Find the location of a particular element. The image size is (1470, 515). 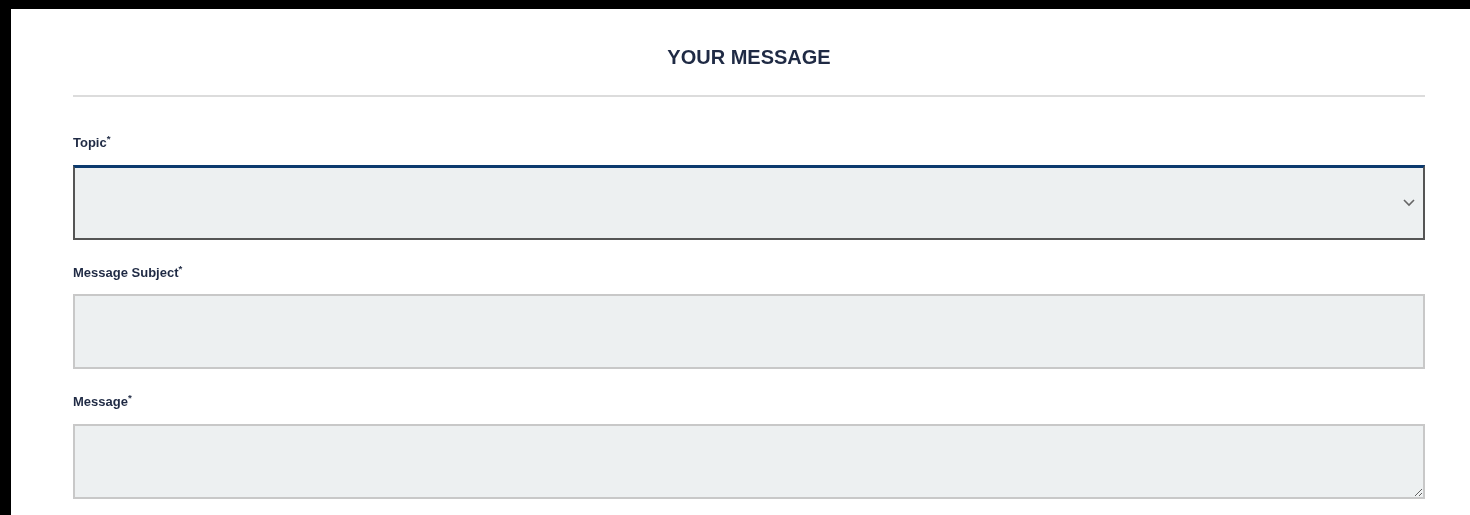

field-label: Message Subject$^{*}$ is located at coordinates (128, 272).